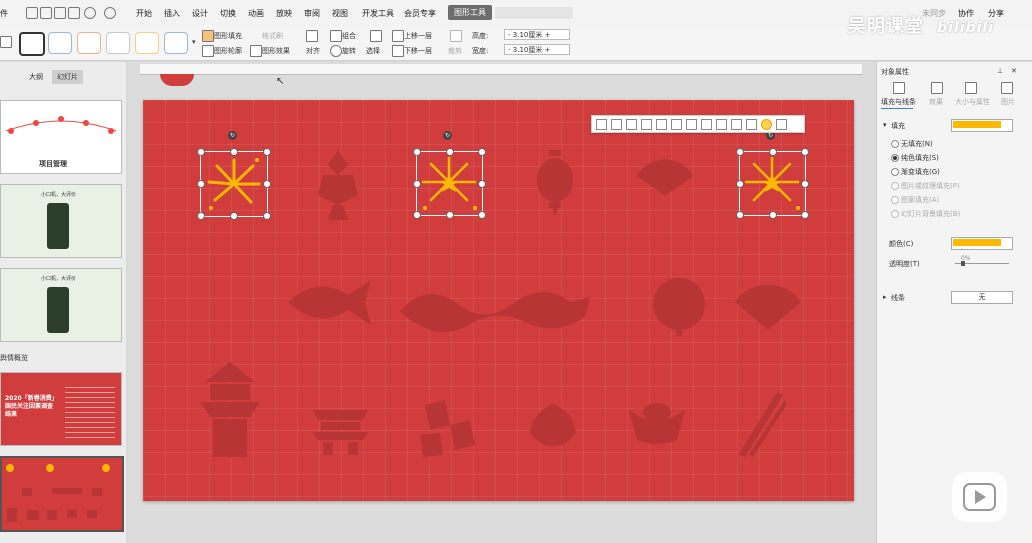 The width and height of the screenshot is (1032, 543). Describe the element at coordinates (895, 214) in the screenshot. I see `radio-background-fill` at that location.